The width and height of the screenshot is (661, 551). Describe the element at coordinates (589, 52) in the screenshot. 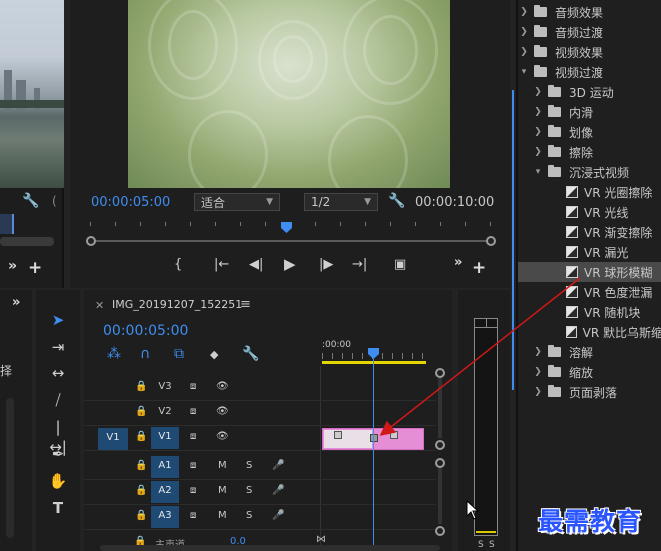

I see `effects-folder-video-effects: ❯ 视频效果` at that location.